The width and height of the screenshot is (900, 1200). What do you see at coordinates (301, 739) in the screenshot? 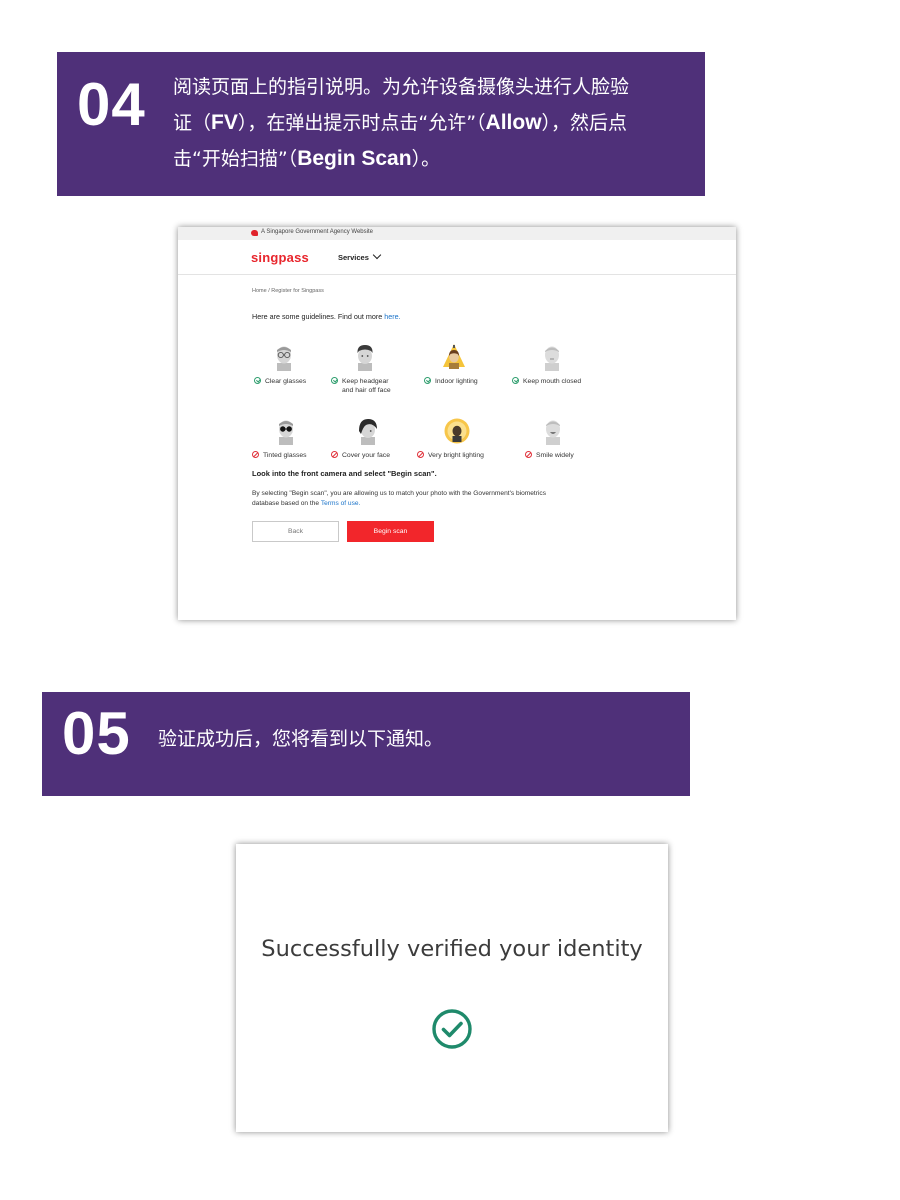
I see `step-5-instructions: 验证成功后，您将看到以下通知。` at bounding box center [301, 739].